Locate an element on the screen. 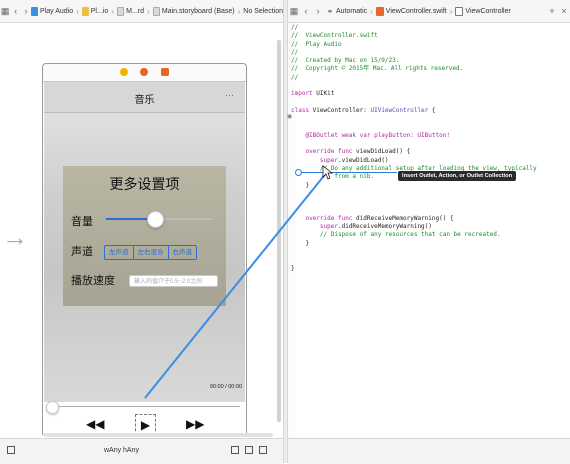  navigation-bar: 音乐 ··· is located at coordinates (144, 97).